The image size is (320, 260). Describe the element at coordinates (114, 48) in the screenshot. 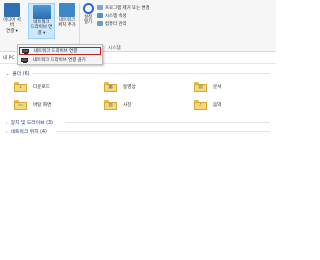

I see `system-group-label: 시스템` at that location.